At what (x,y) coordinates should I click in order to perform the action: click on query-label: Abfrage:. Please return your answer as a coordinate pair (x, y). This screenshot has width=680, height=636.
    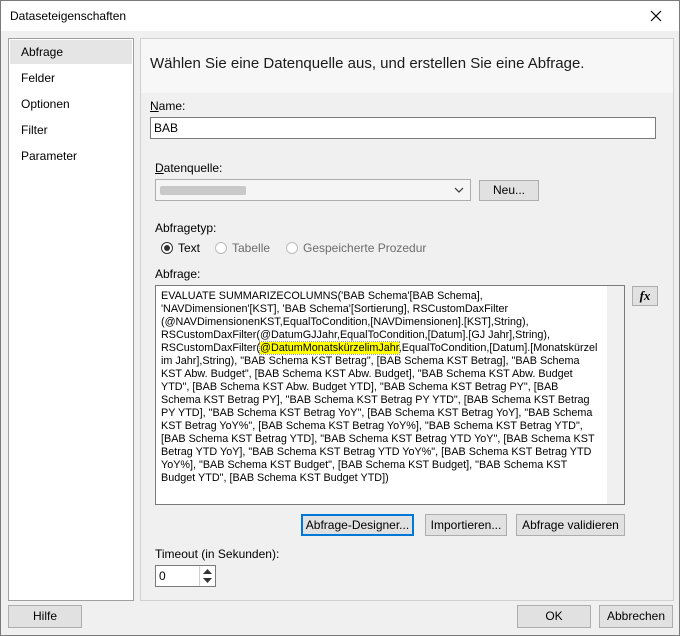
    Looking at the image, I should click on (178, 274).